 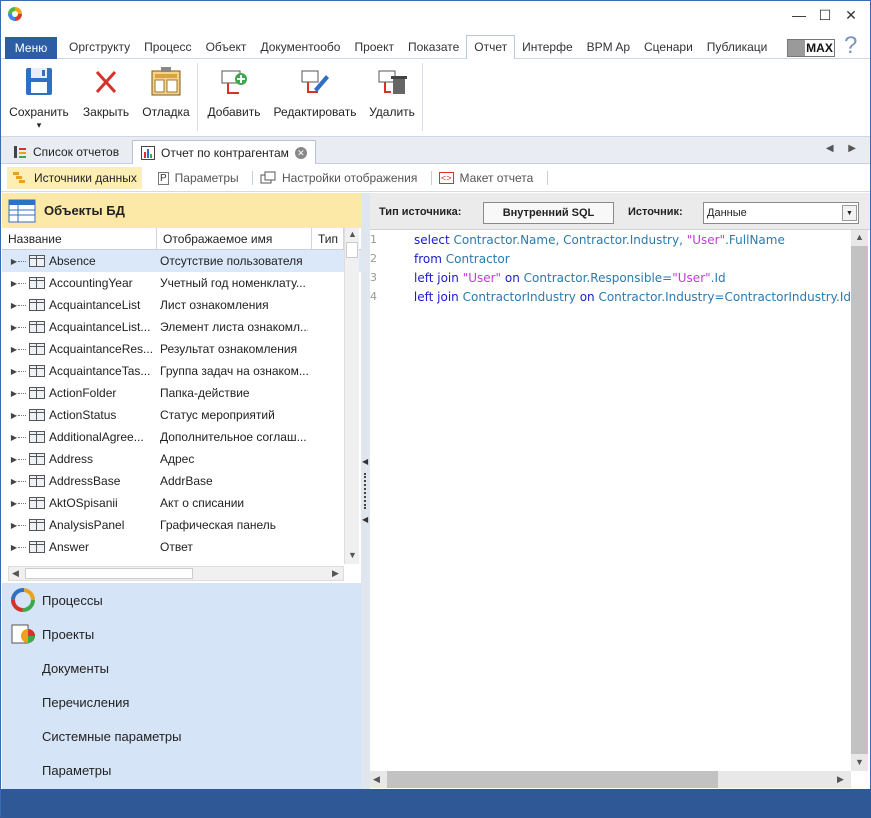 I want to click on scroll-down-arrow: ▼, so click(x=352, y=555).